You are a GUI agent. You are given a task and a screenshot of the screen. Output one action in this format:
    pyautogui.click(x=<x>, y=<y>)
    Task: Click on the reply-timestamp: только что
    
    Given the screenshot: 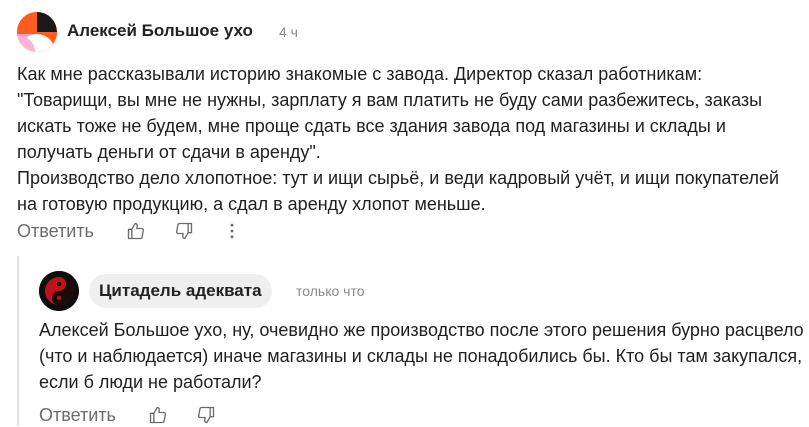 What is the action you would take?
    pyautogui.click(x=330, y=291)
    